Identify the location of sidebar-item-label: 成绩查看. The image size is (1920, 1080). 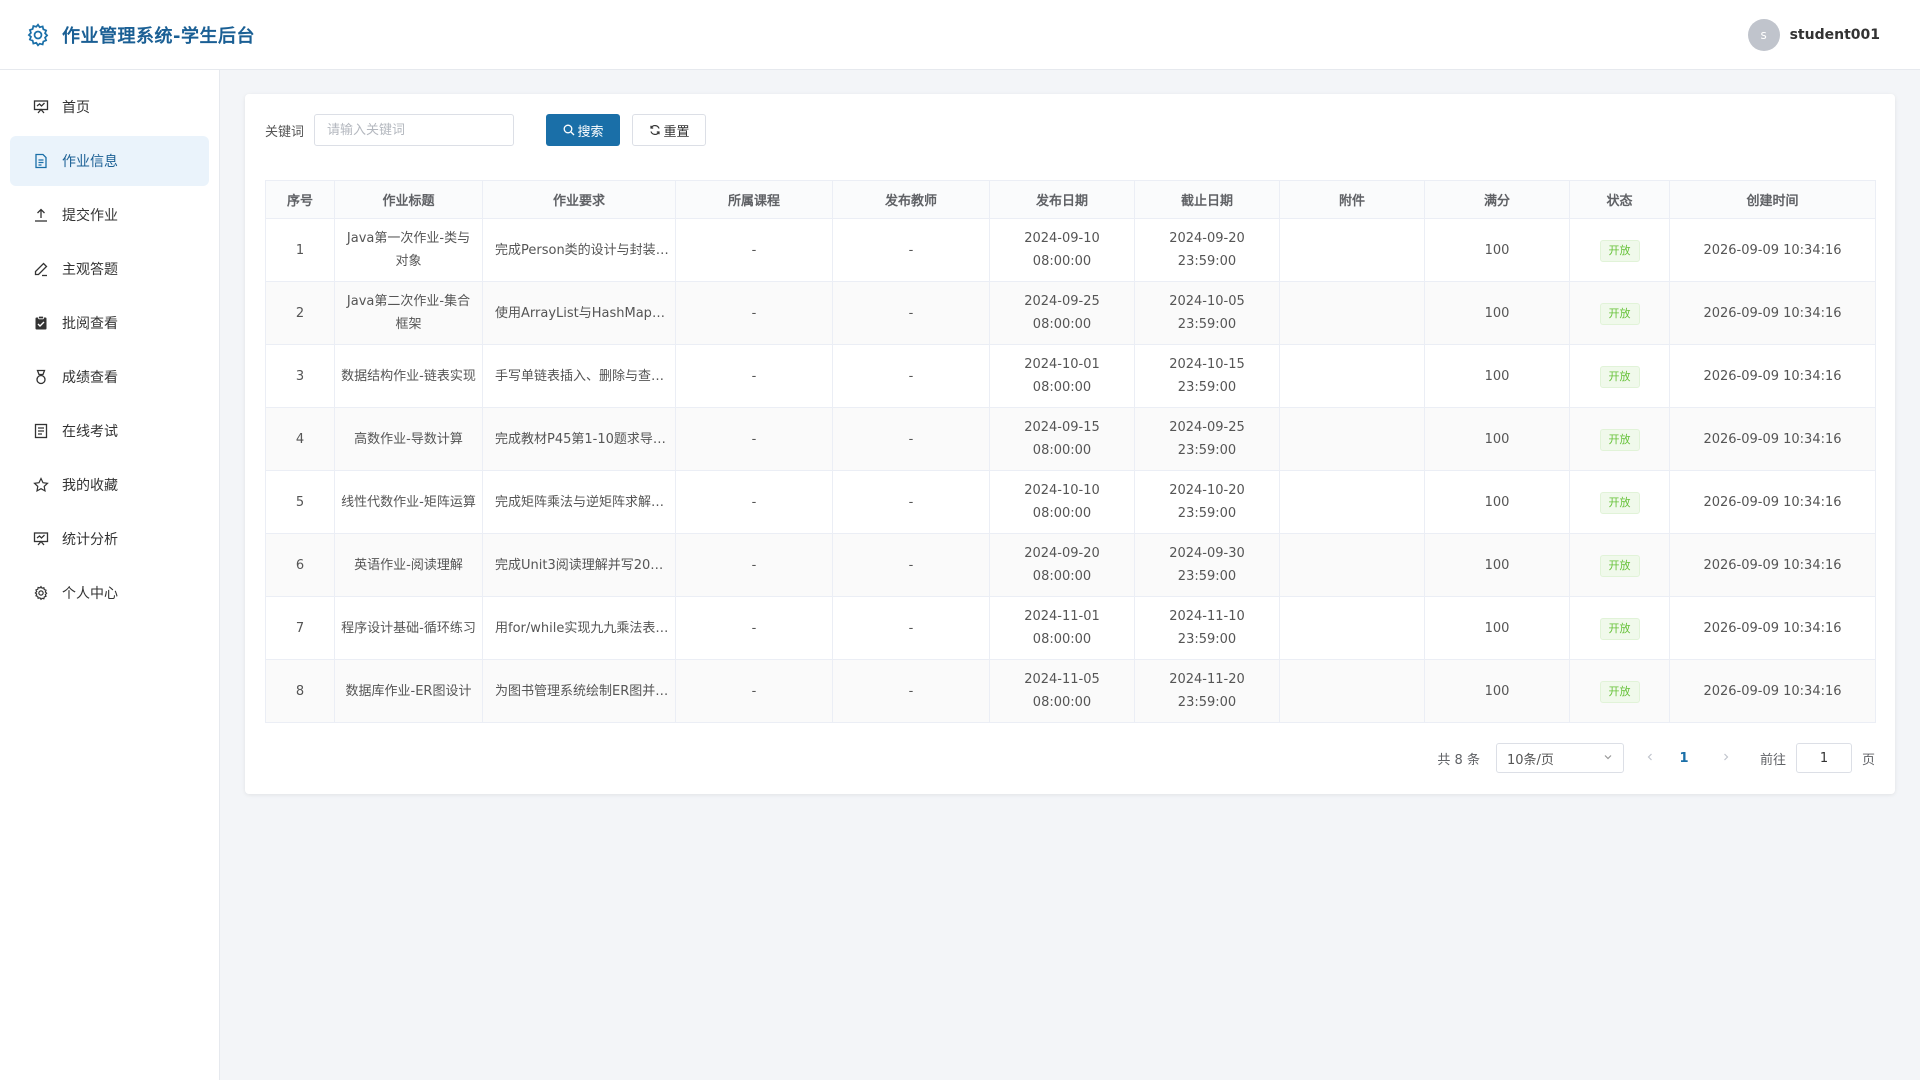
(90, 378).